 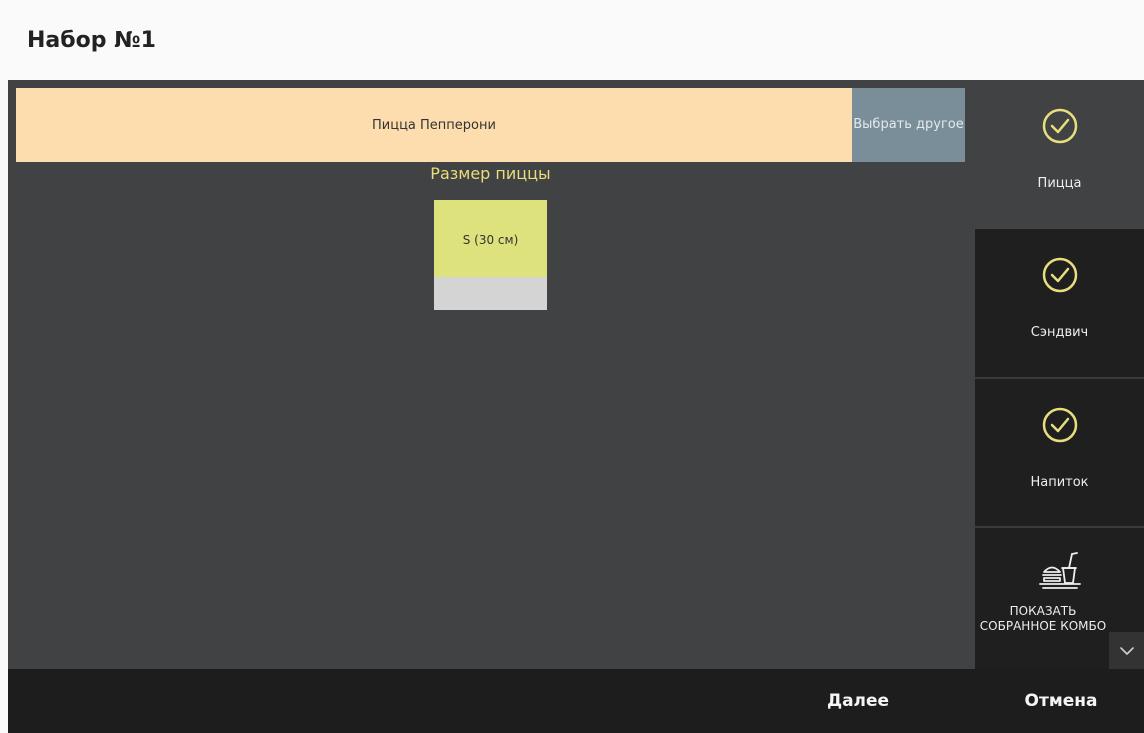 I want to click on show-combo-button: ПОКАЗАТЬ СОБРАННОЕ КОМБО, so click(x=1059, y=598).